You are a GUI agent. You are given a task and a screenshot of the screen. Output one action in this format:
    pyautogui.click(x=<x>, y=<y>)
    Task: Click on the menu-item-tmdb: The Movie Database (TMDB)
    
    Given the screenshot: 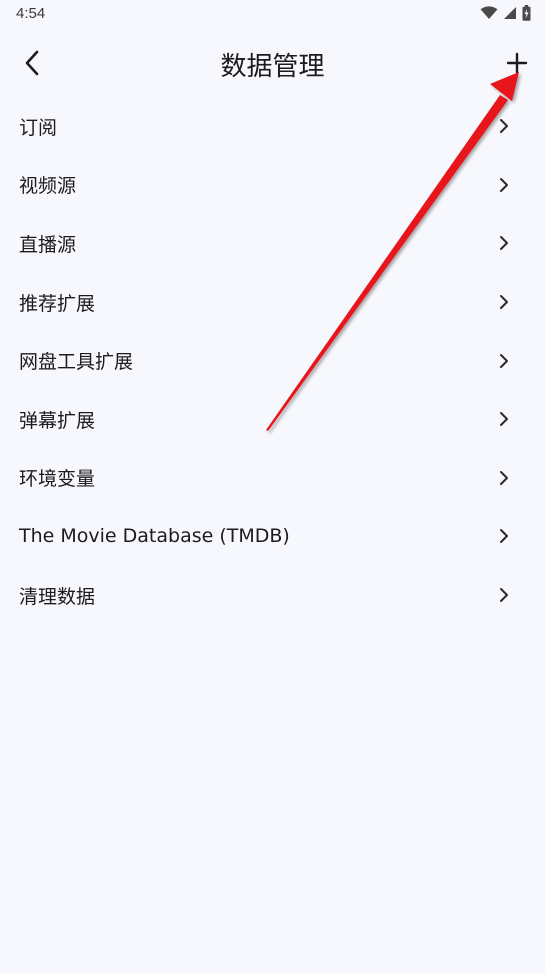 What is the action you would take?
    pyautogui.click(x=272, y=536)
    